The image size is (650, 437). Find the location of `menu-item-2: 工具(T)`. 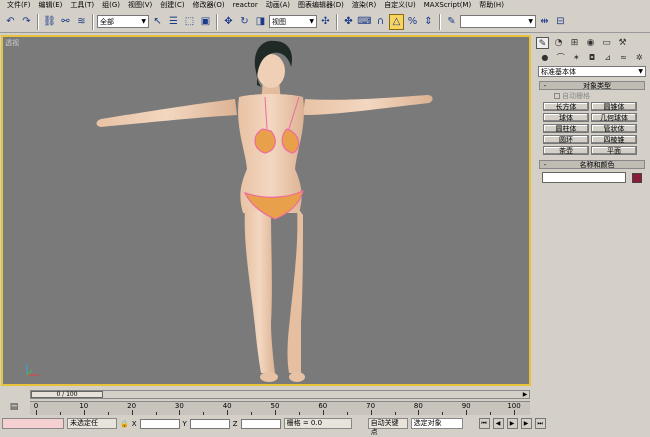

menu-item-2: 工具(T) is located at coordinates (82, 5).